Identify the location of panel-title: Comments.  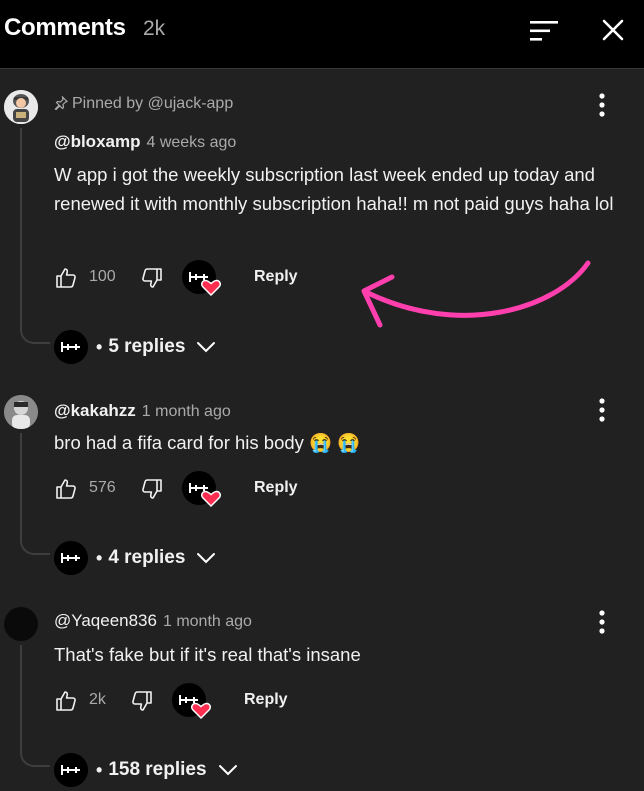
(65, 27).